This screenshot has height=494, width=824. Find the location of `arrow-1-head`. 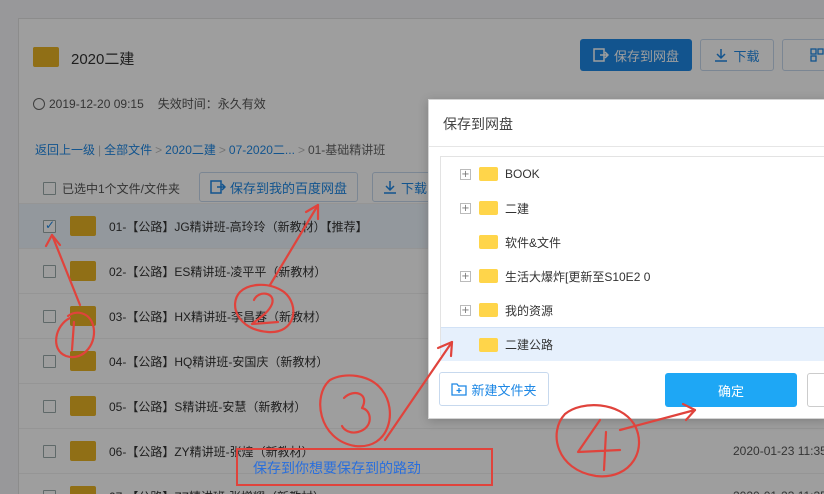

arrow-1-head is located at coordinates (53, 240).